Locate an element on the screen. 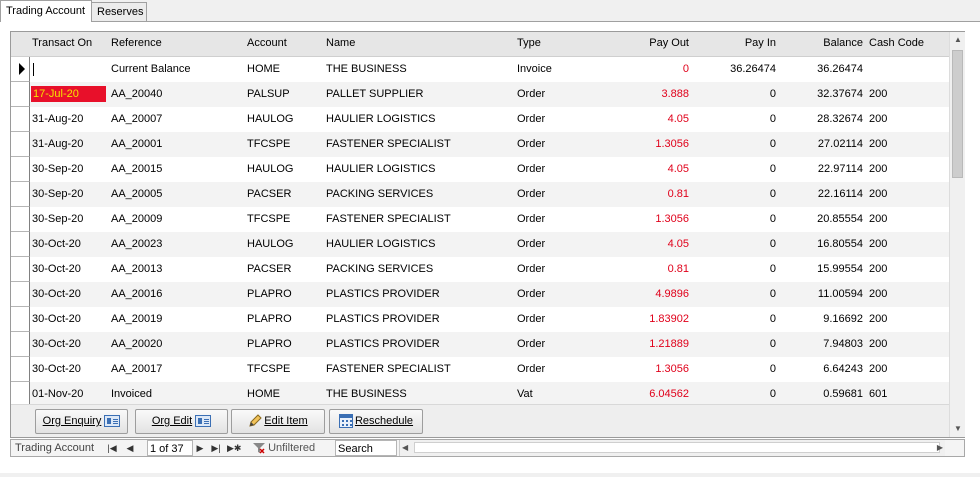  cell-pay-out: 4.9896 is located at coordinates (649, 294).